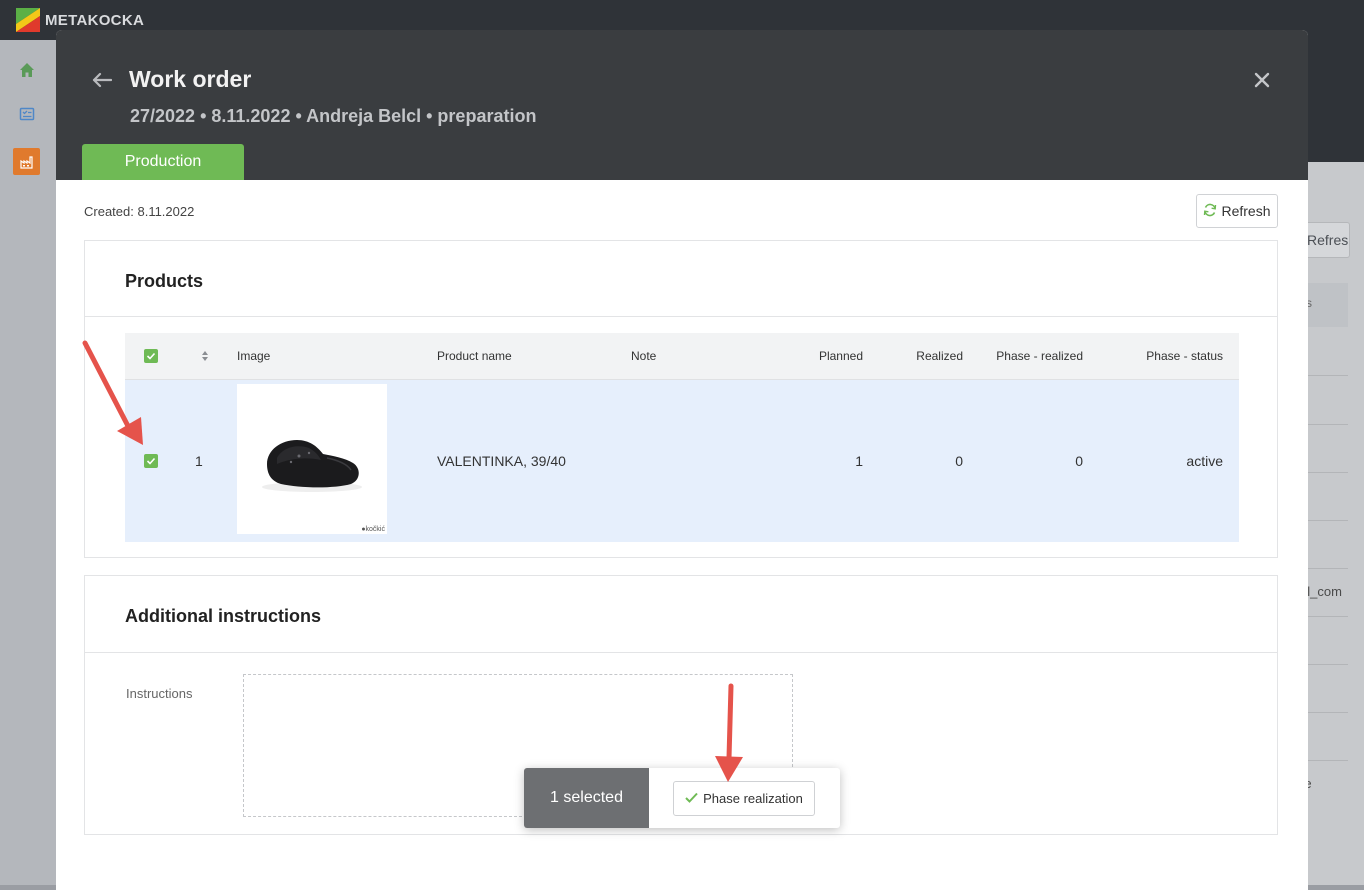  Describe the element at coordinates (1262, 80) in the screenshot. I see `close-icon` at that location.